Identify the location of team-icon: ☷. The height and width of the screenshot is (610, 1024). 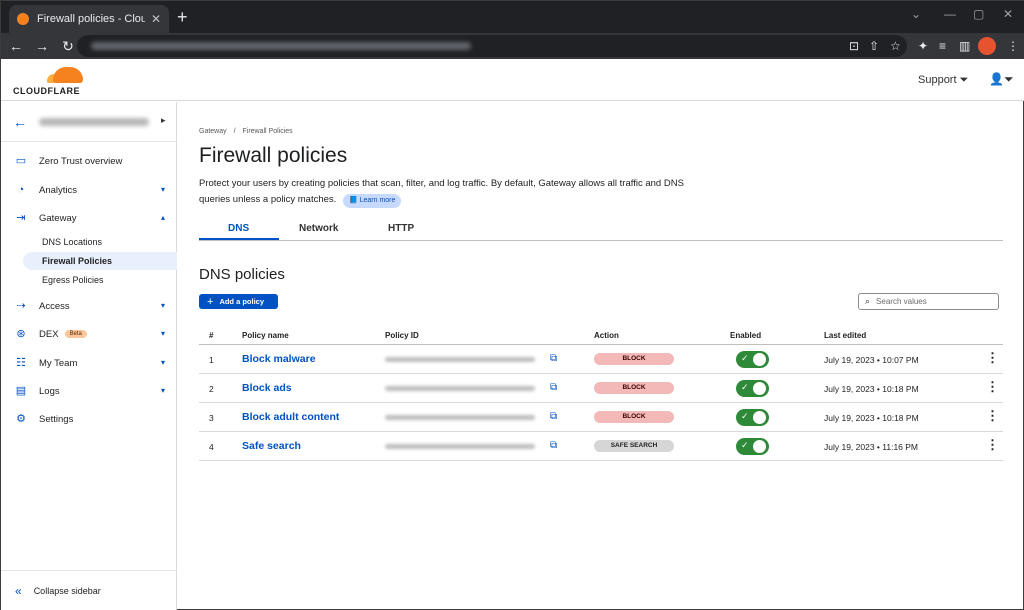
(21, 363).